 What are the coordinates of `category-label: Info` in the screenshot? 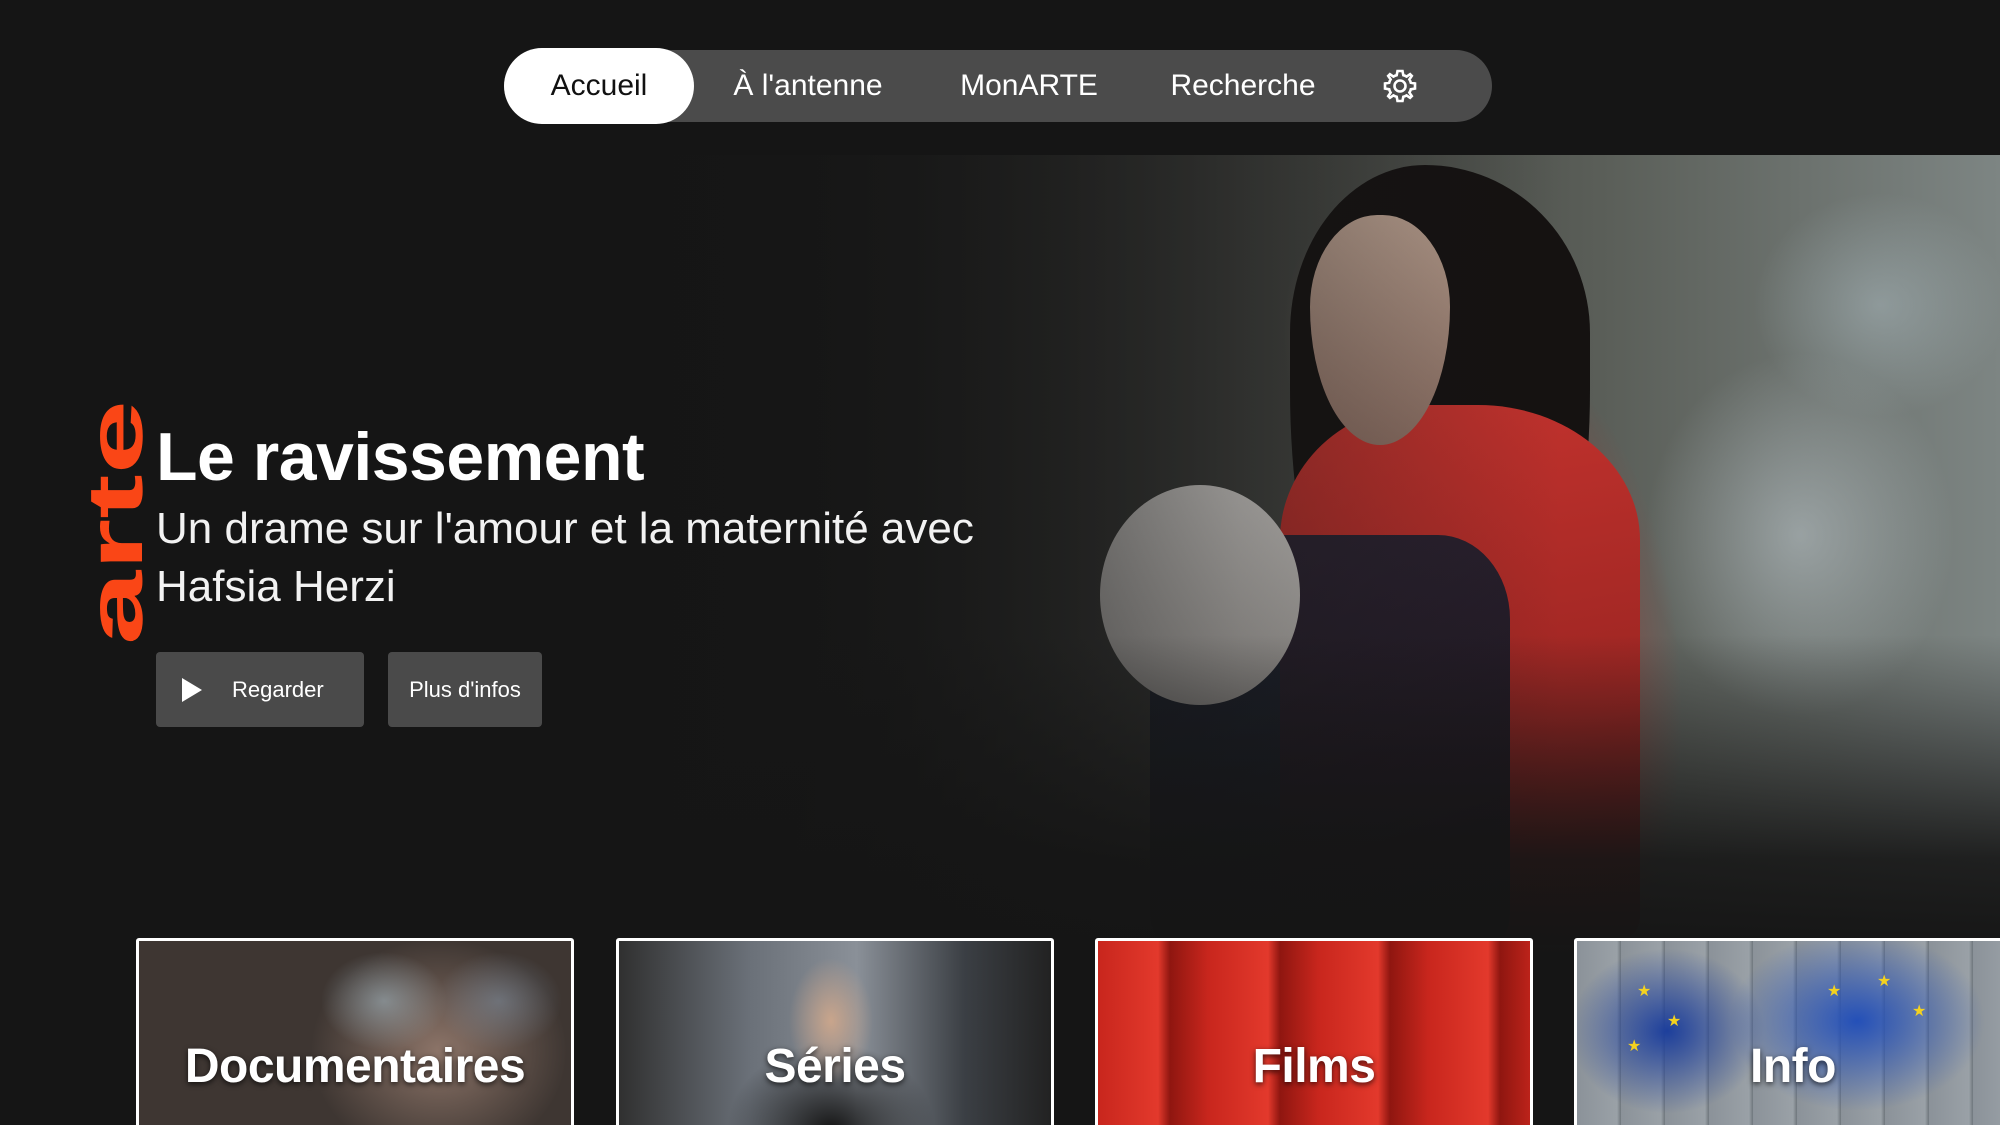 It's located at (1793, 1066).